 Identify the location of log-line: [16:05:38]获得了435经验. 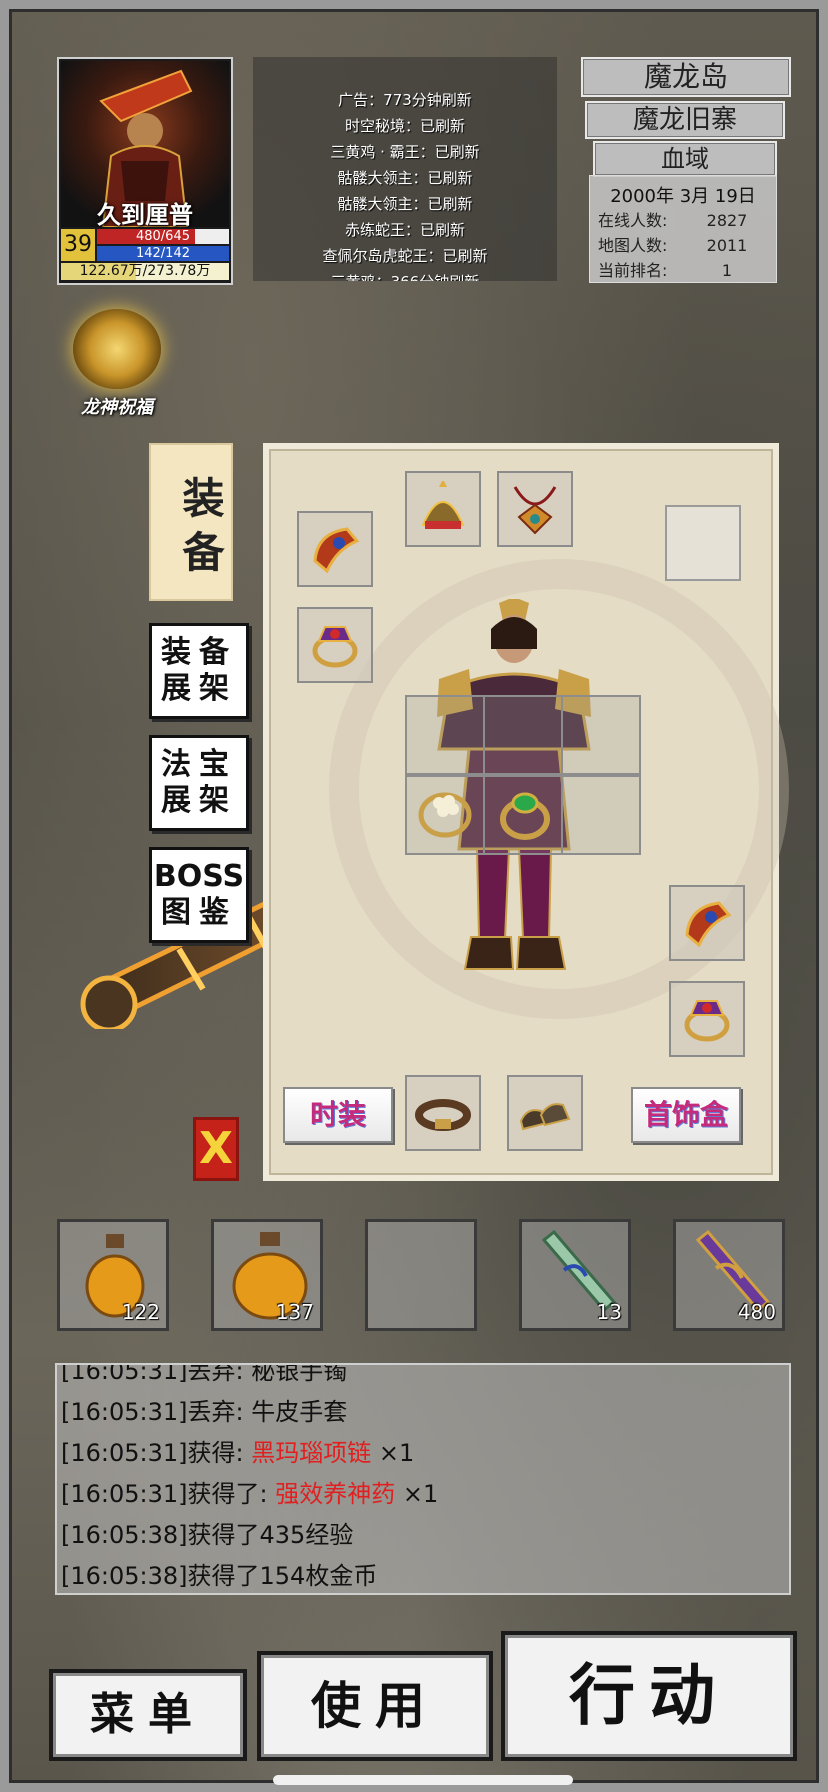
(423, 1535).